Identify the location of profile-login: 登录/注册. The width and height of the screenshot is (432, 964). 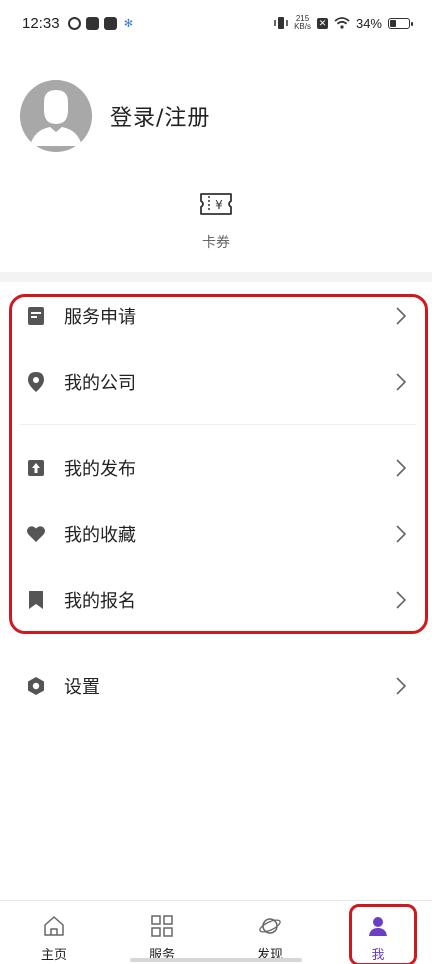
(115, 116).